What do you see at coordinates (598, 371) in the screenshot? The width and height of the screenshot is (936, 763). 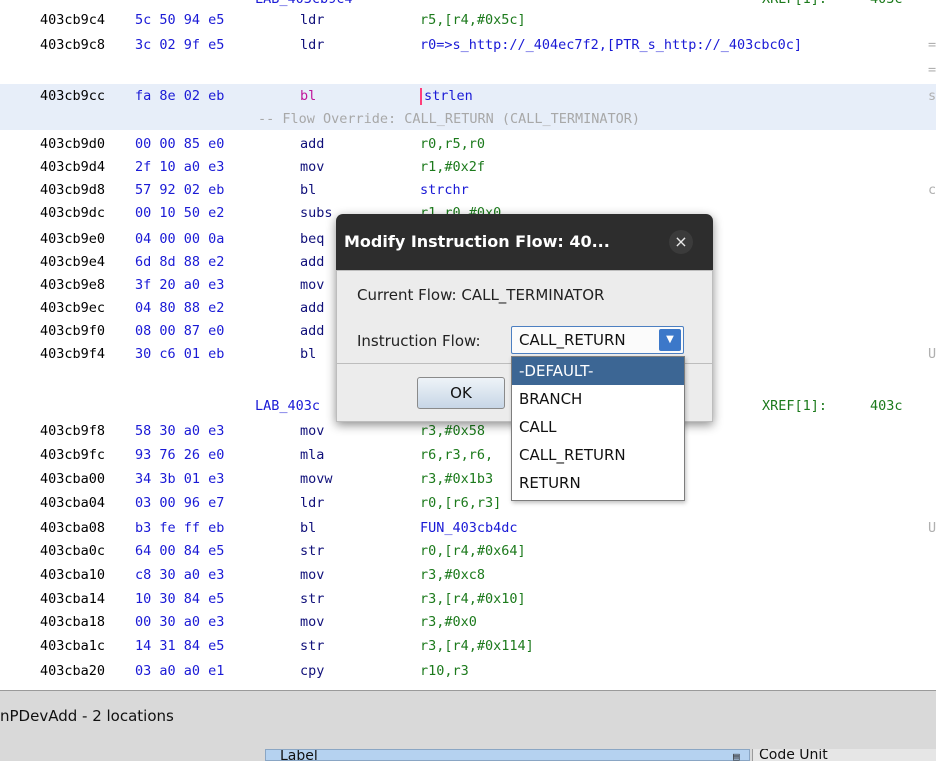 I see `dropdown-option-default: -DEFAULT-` at bounding box center [598, 371].